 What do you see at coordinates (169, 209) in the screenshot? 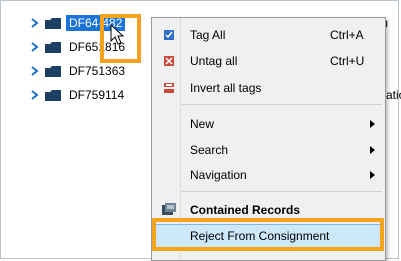
I see `records-icon` at bounding box center [169, 209].